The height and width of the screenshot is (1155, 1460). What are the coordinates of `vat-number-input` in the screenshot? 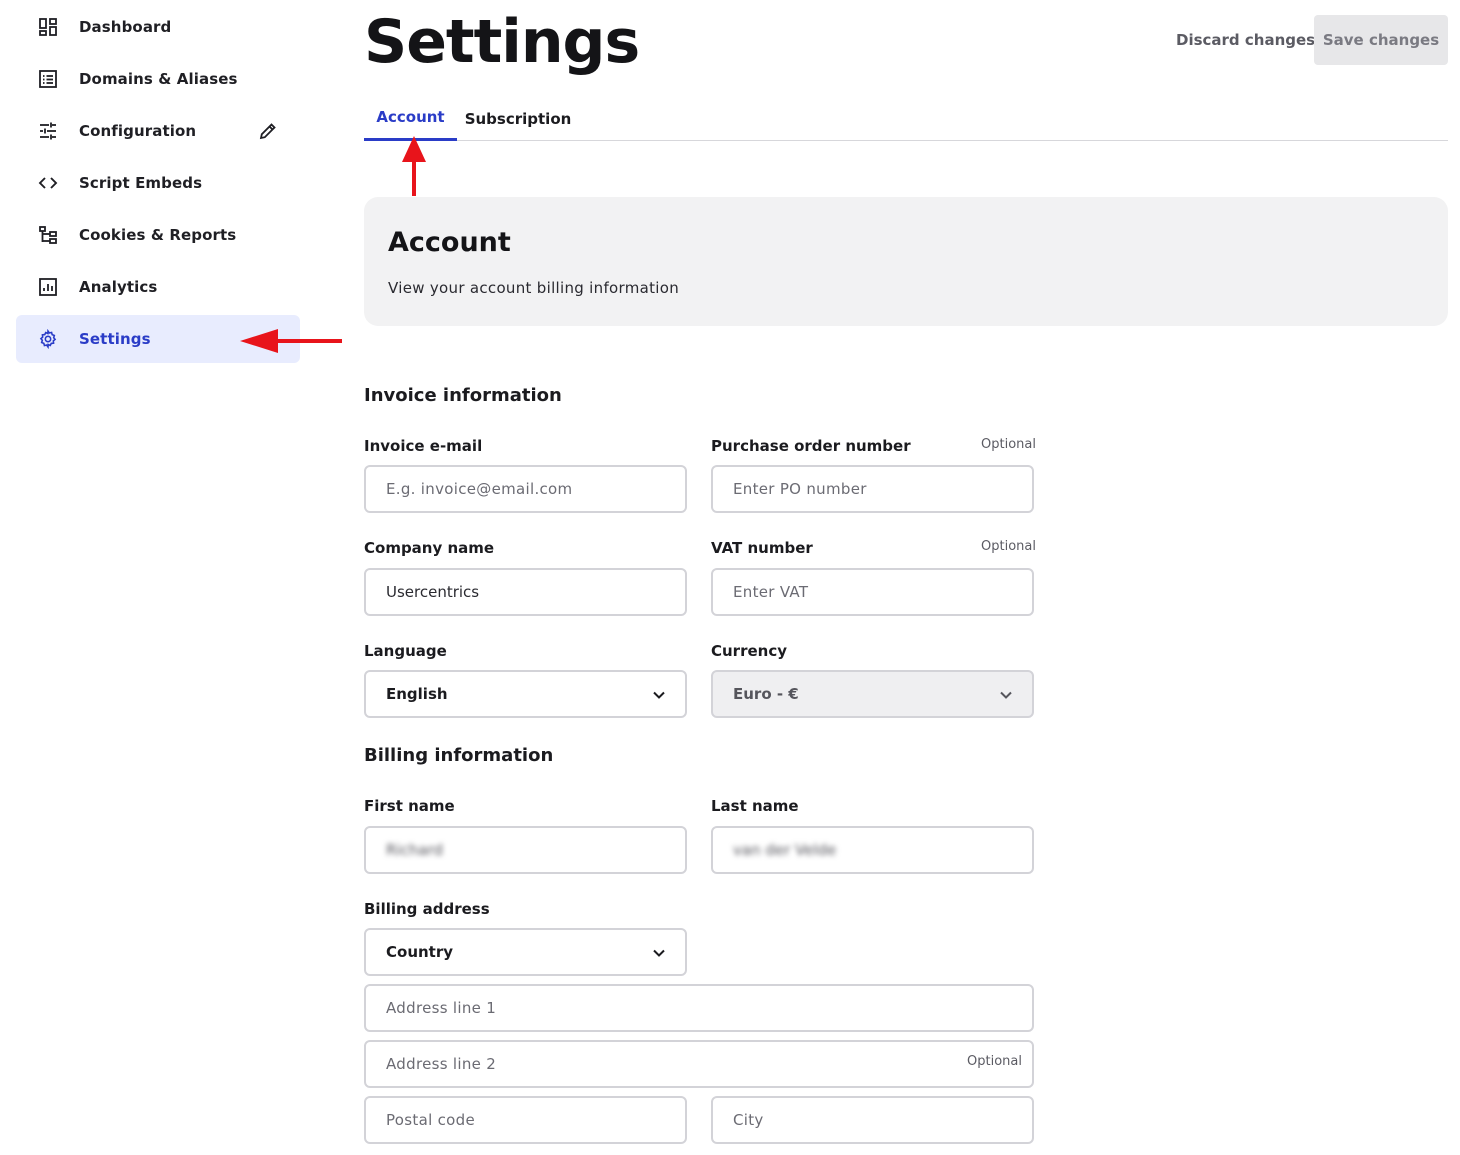 It's located at (872, 592).